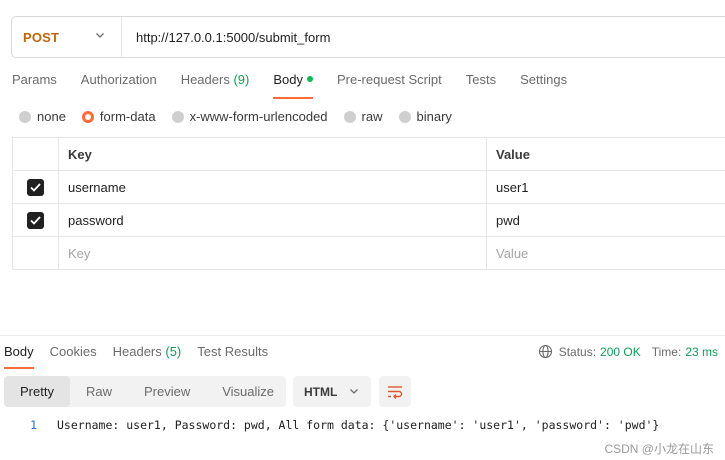 This screenshot has width=725, height=460. What do you see at coordinates (606, 187) in the screenshot?
I see `value-cell: user1` at bounding box center [606, 187].